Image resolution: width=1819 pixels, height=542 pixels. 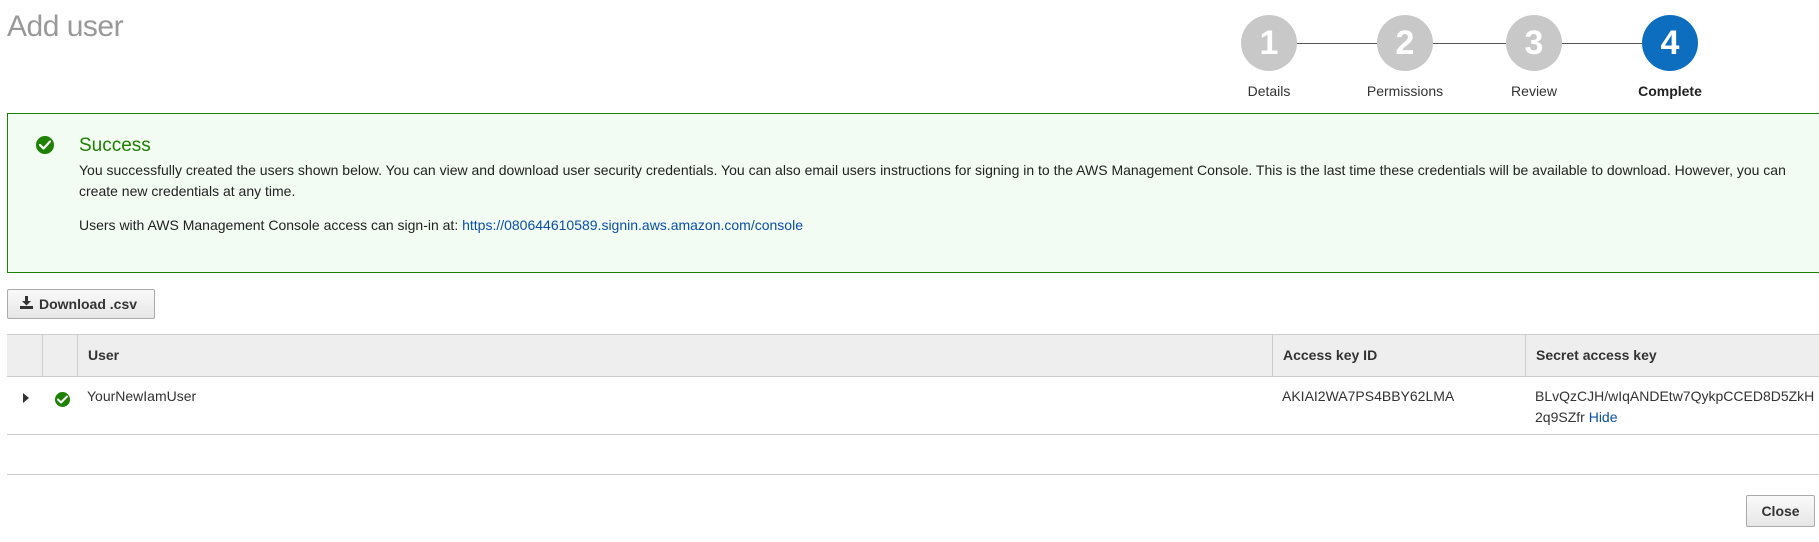 I want to click on access-key-cell: AKIAI2WA7PS4BBY62LMA, so click(x=1368, y=396).